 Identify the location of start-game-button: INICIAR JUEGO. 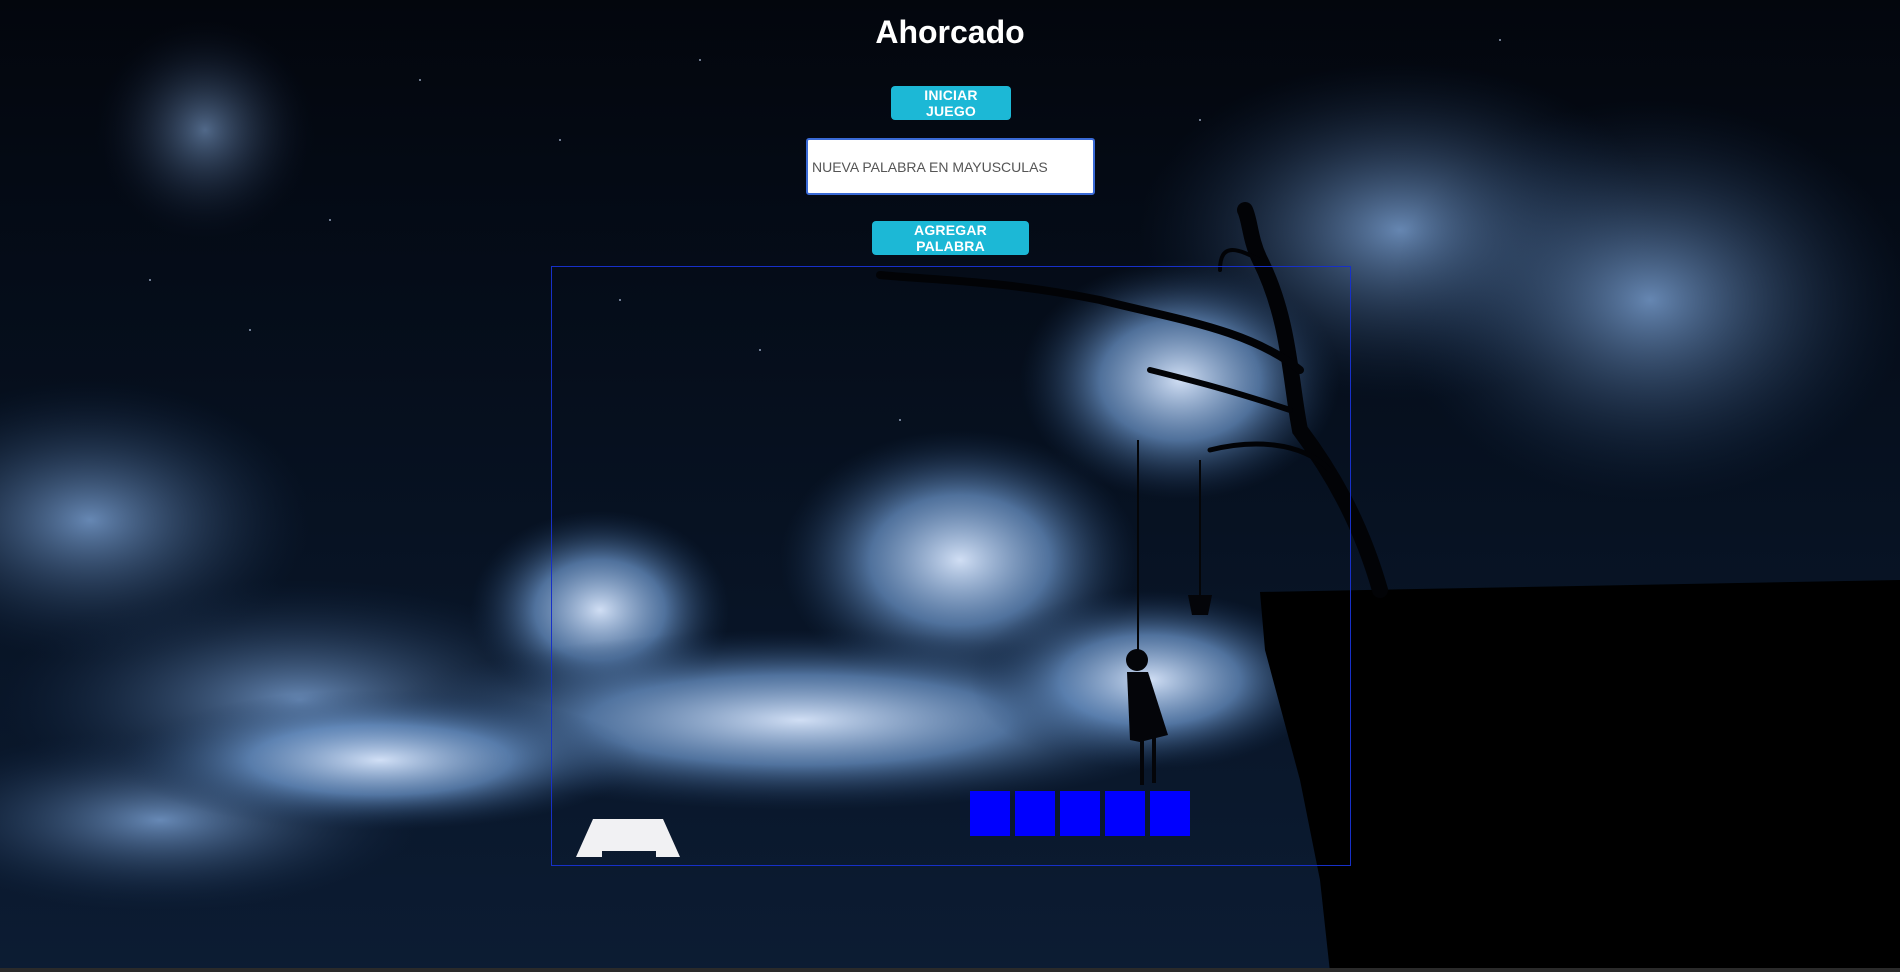
(951, 103).